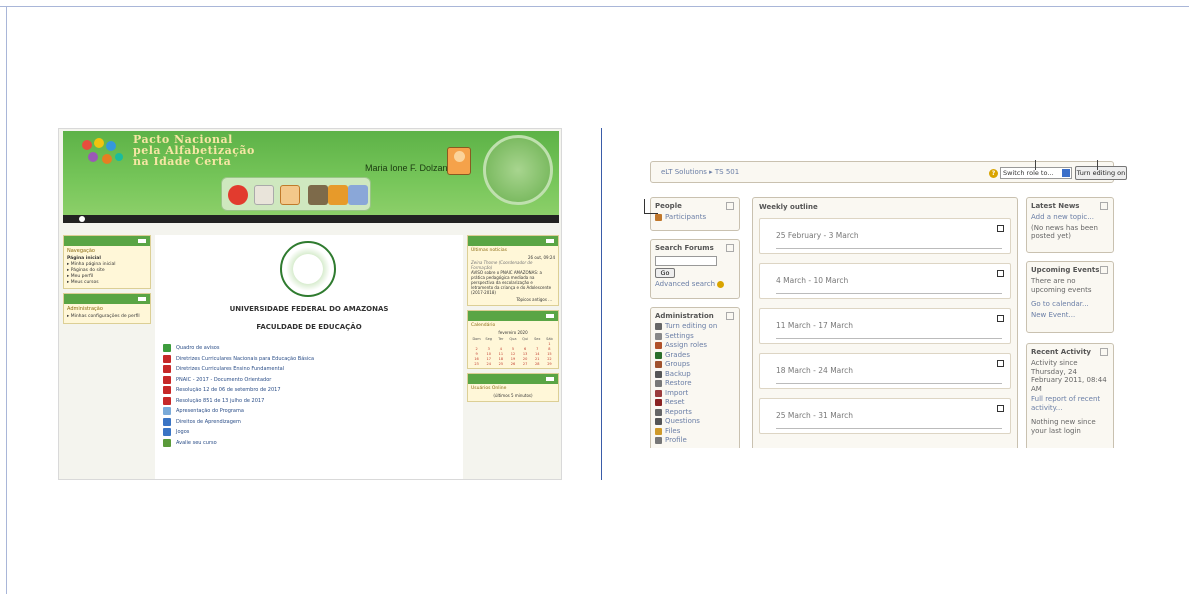 The width and height of the screenshot is (1189, 594). What do you see at coordinates (665, 273) in the screenshot?
I see `go-button: Go` at bounding box center [665, 273].